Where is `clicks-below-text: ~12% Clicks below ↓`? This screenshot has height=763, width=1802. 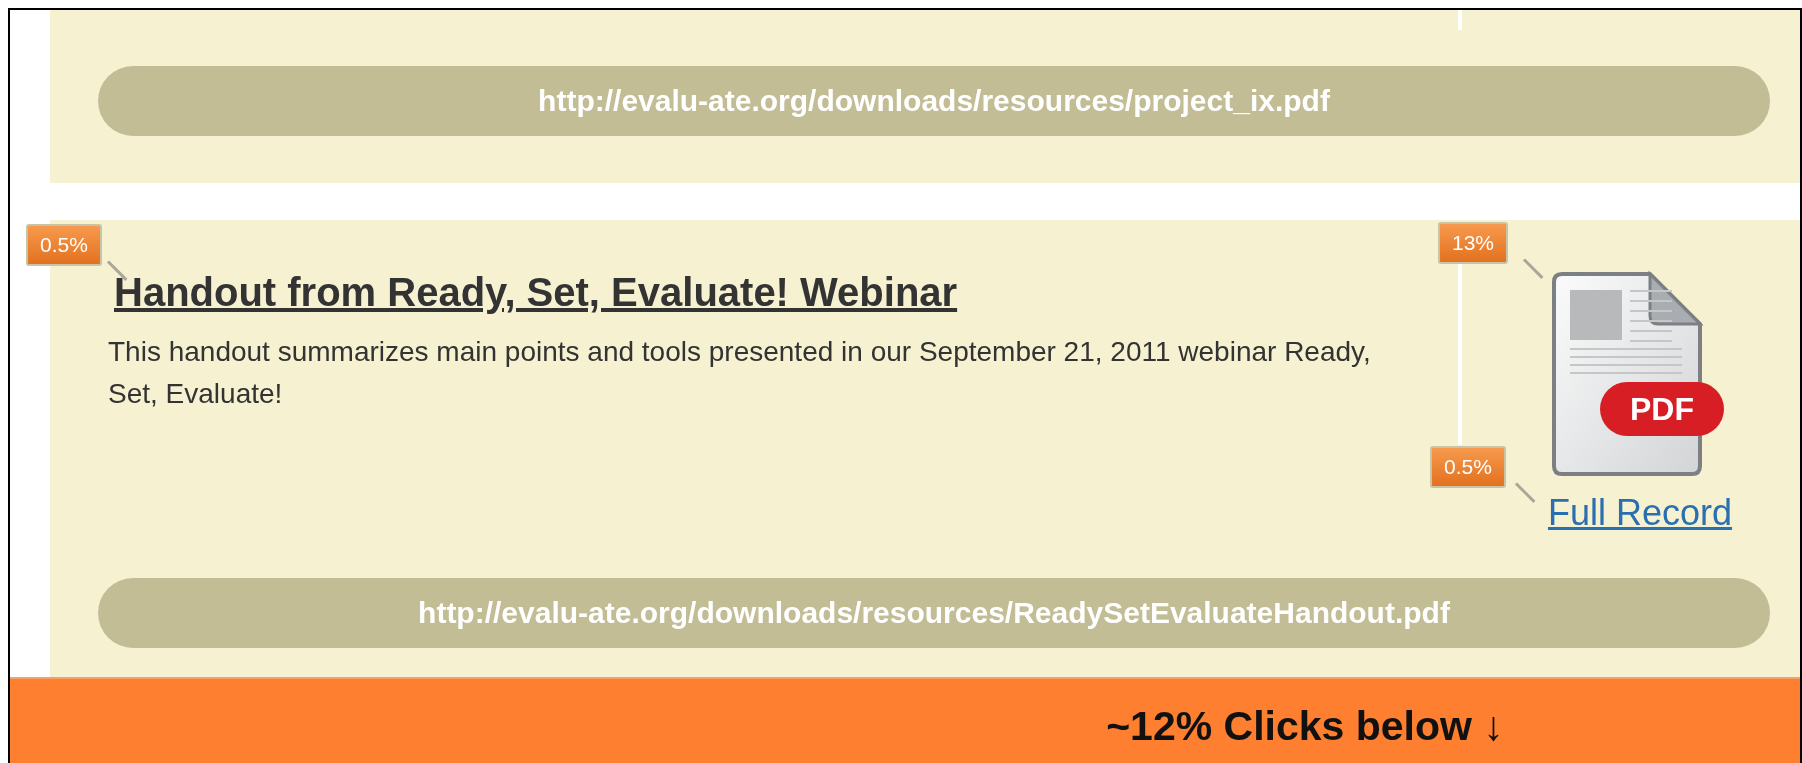 clicks-below-text: ~12% Clicks below ↓ is located at coordinates (1305, 726).